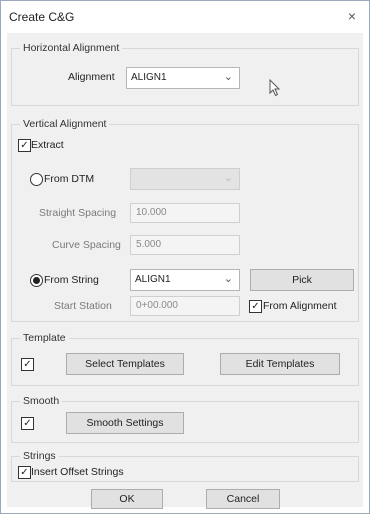  Describe the element at coordinates (83, 306) in the screenshot. I see `start-station-label: Start Station` at that location.